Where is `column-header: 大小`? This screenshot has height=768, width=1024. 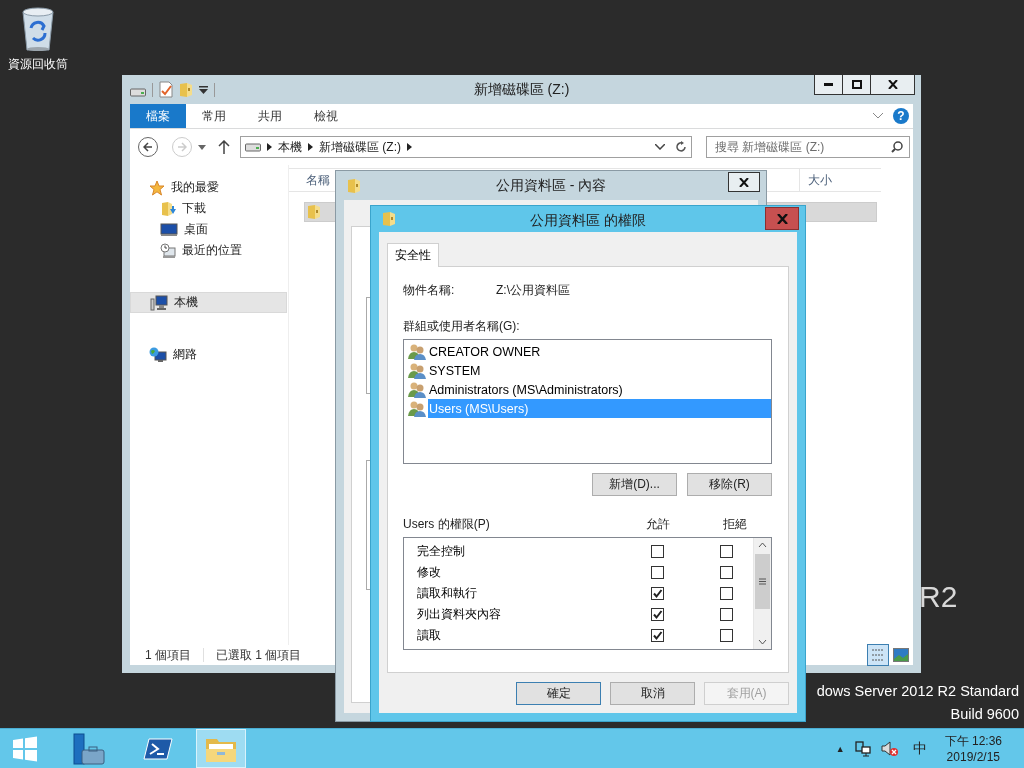 column-header: 大小 is located at coordinates (835, 180).